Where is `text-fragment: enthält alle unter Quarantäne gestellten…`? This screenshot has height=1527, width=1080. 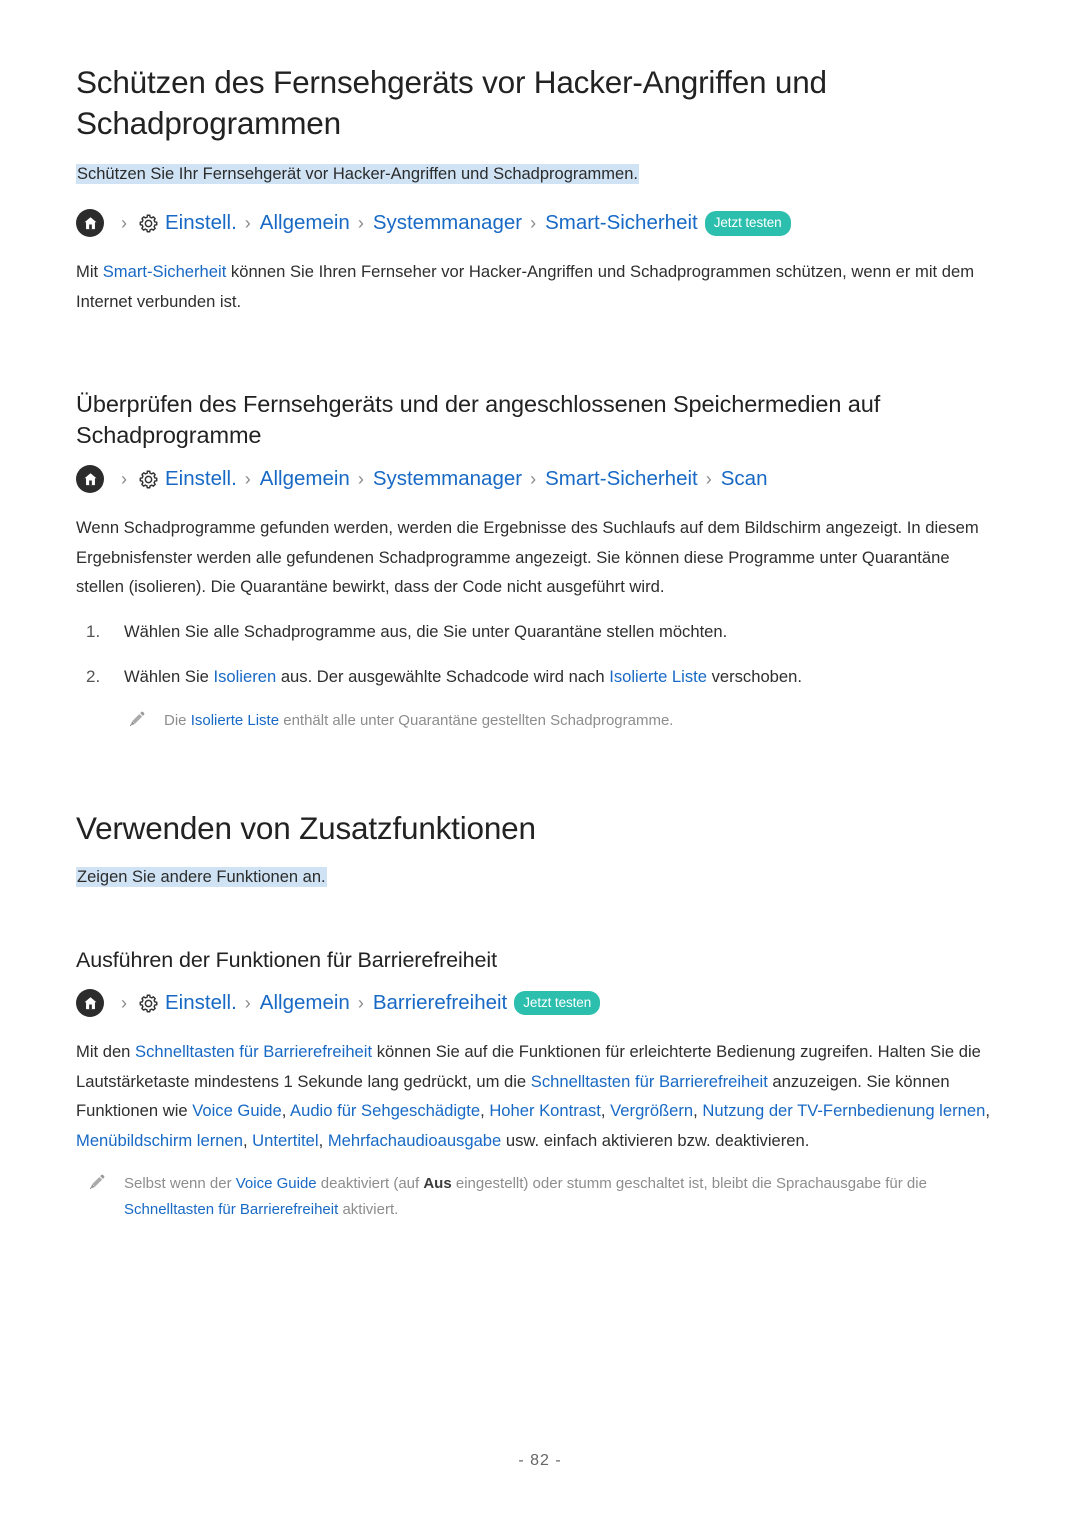
text-fragment: enthält alle unter Quarantäne gestellten… is located at coordinates (476, 720).